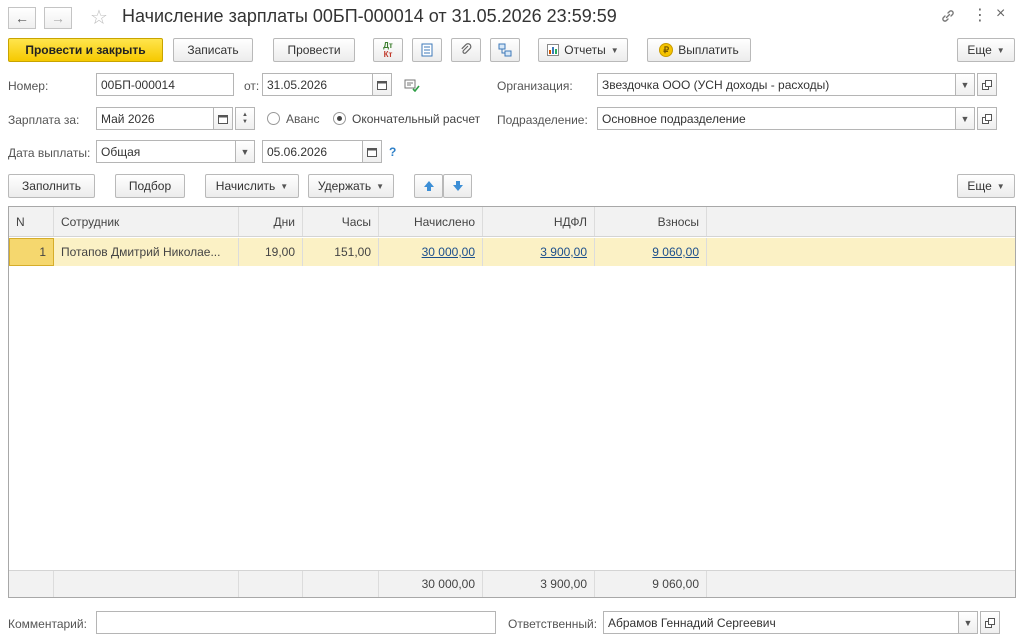 Image resolution: width=1024 pixels, height=641 pixels. I want to click on help-icon: ?, so click(392, 152).